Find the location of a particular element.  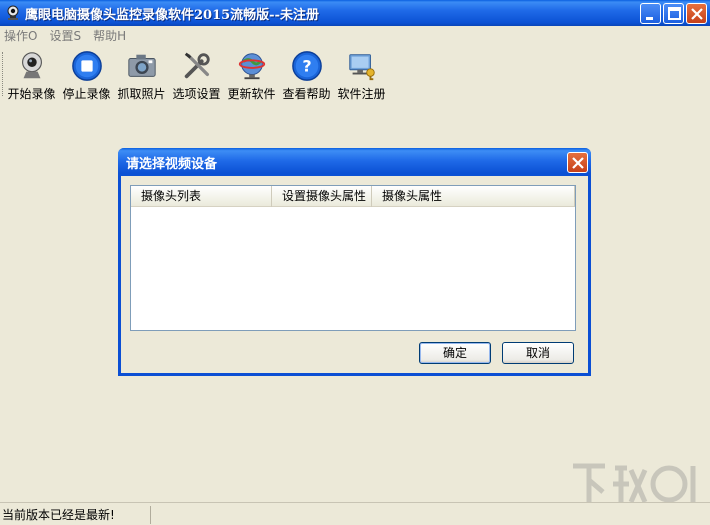

status-text: 当前版本已经是最新! is located at coordinates (58, 514).